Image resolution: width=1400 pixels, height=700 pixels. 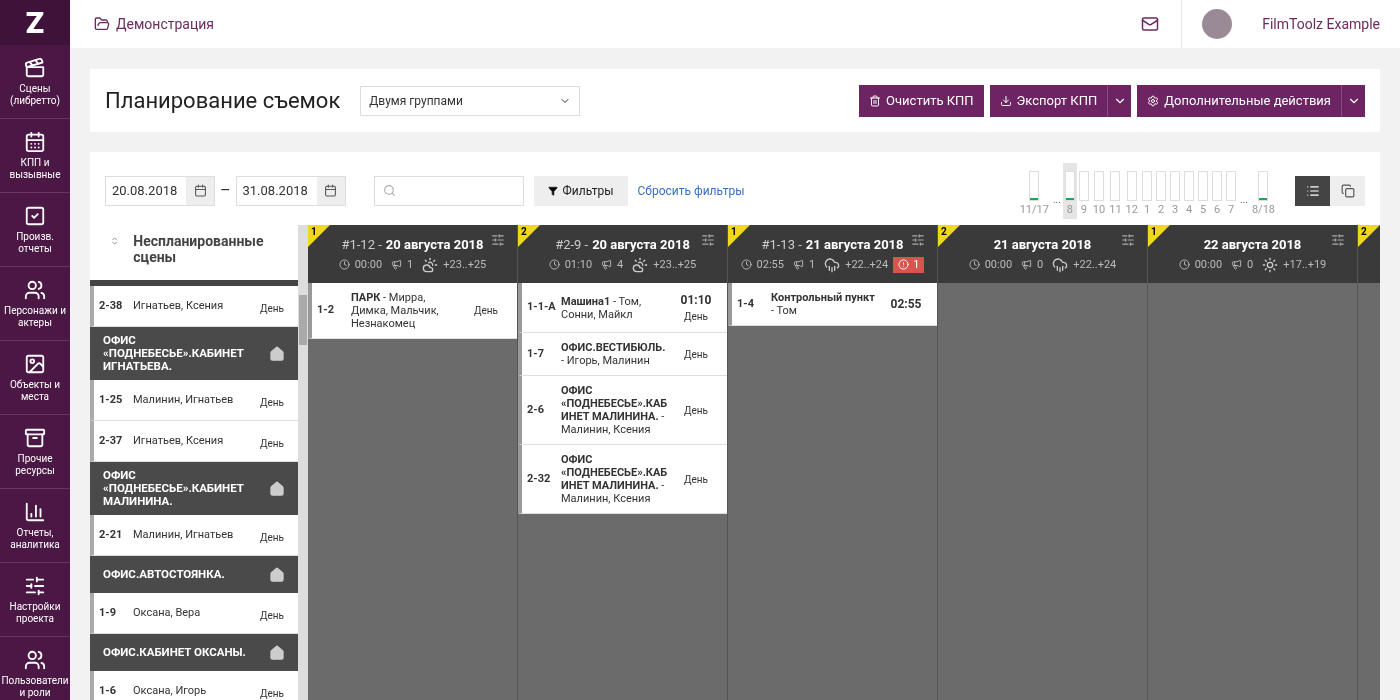 I want to click on sidebar-item: Отчеты, аналитика, so click(x=35, y=526).